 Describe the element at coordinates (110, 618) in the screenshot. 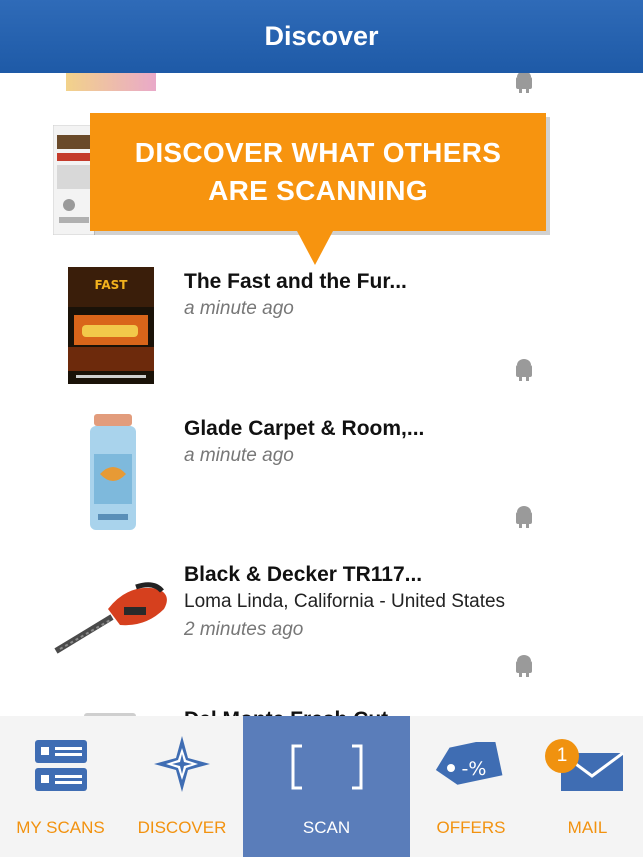

I see `hedge-trimmer-thumbnail` at that location.